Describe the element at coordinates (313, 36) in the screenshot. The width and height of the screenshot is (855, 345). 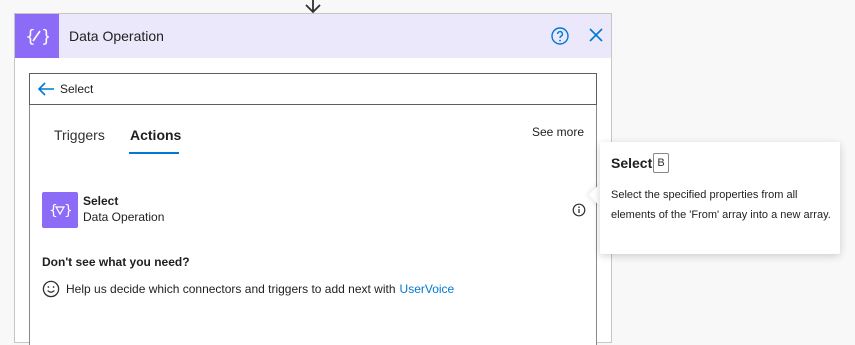
I see `card-header: { } Data Operation` at that location.